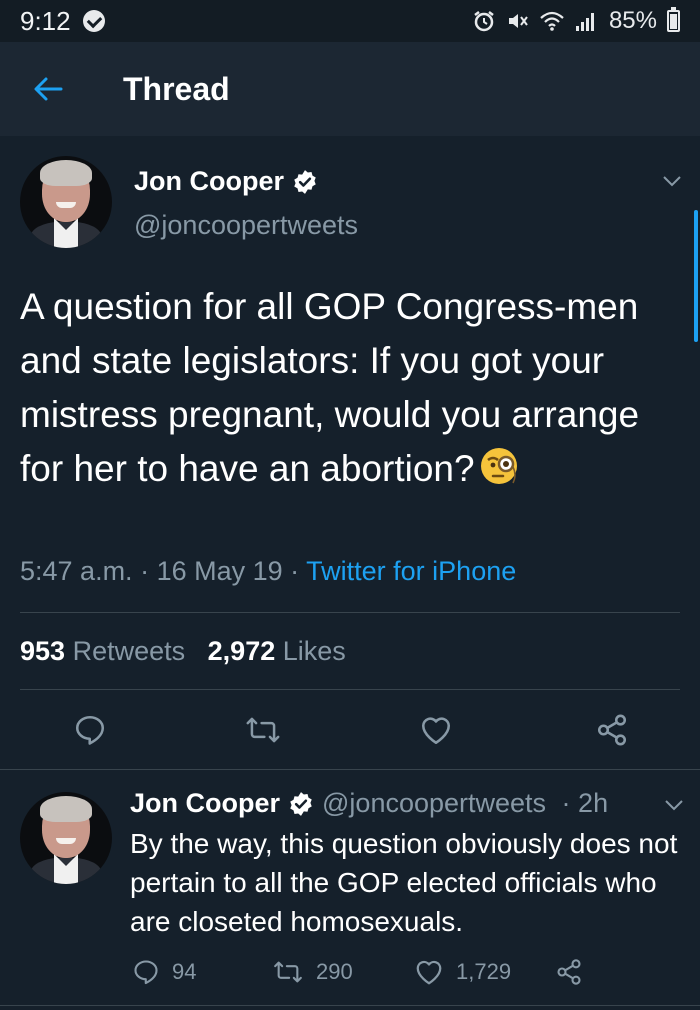 The width and height of the screenshot is (700, 1010). What do you see at coordinates (314, 651) in the screenshot?
I see `likes-label: Likes` at bounding box center [314, 651].